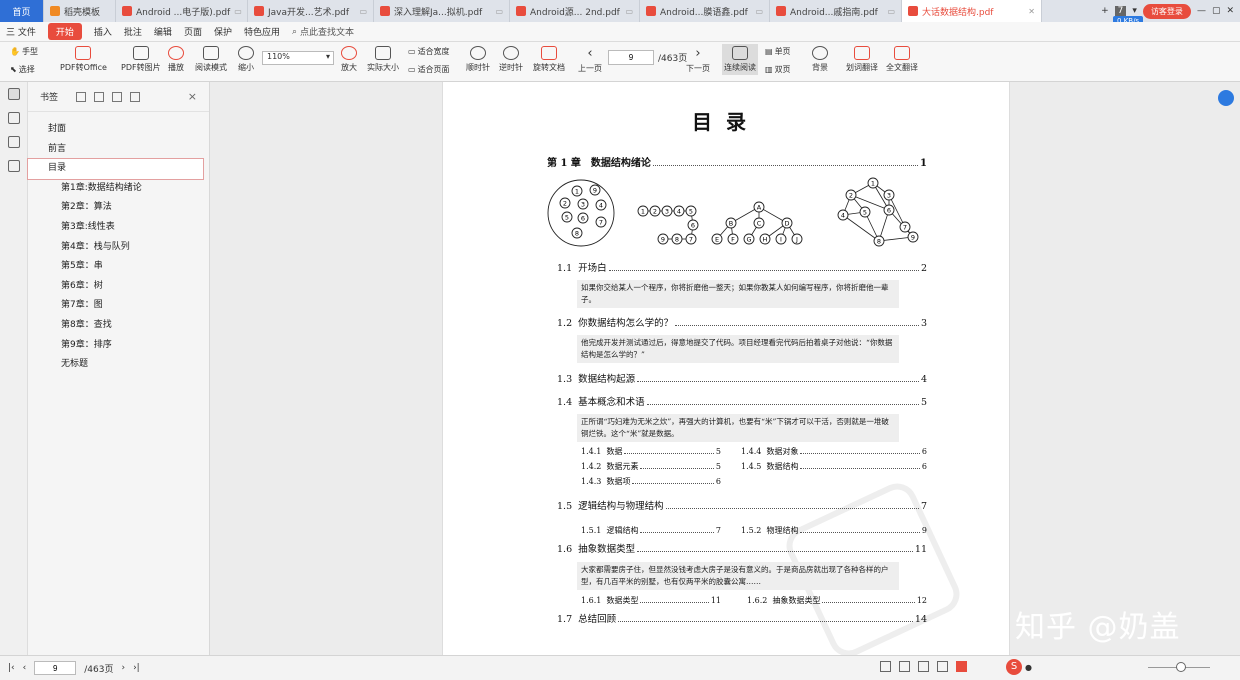  Describe the element at coordinates (1028, 667) in the screenshot. I see `ime-mic-icon: ●` at that location.